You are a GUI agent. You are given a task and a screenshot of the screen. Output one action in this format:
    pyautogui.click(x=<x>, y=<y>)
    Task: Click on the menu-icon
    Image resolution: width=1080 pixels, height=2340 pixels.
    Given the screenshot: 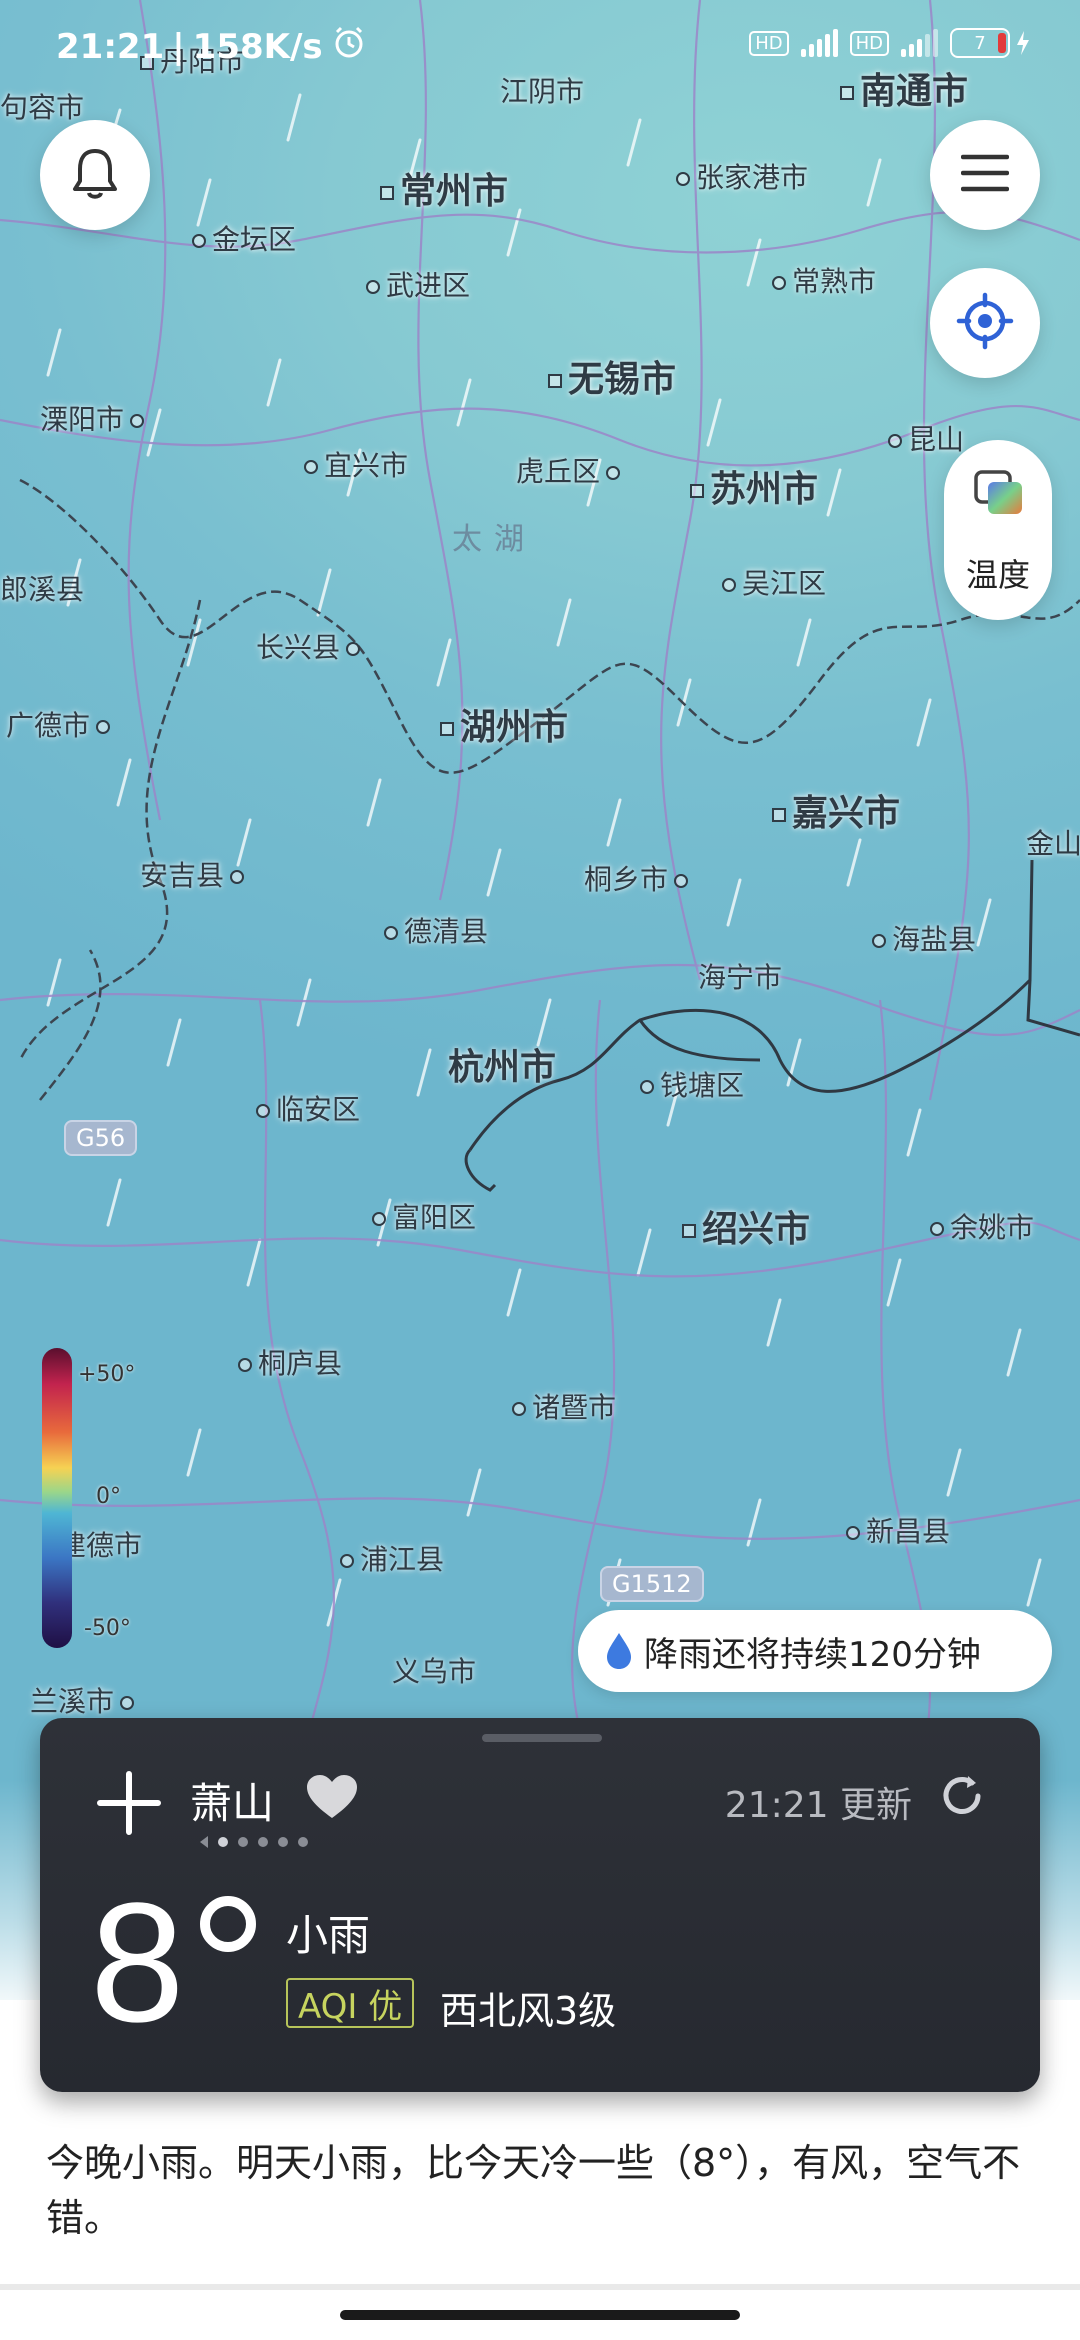 What is the action you would take?
    pyautogui.click(x=985, y=175)
    